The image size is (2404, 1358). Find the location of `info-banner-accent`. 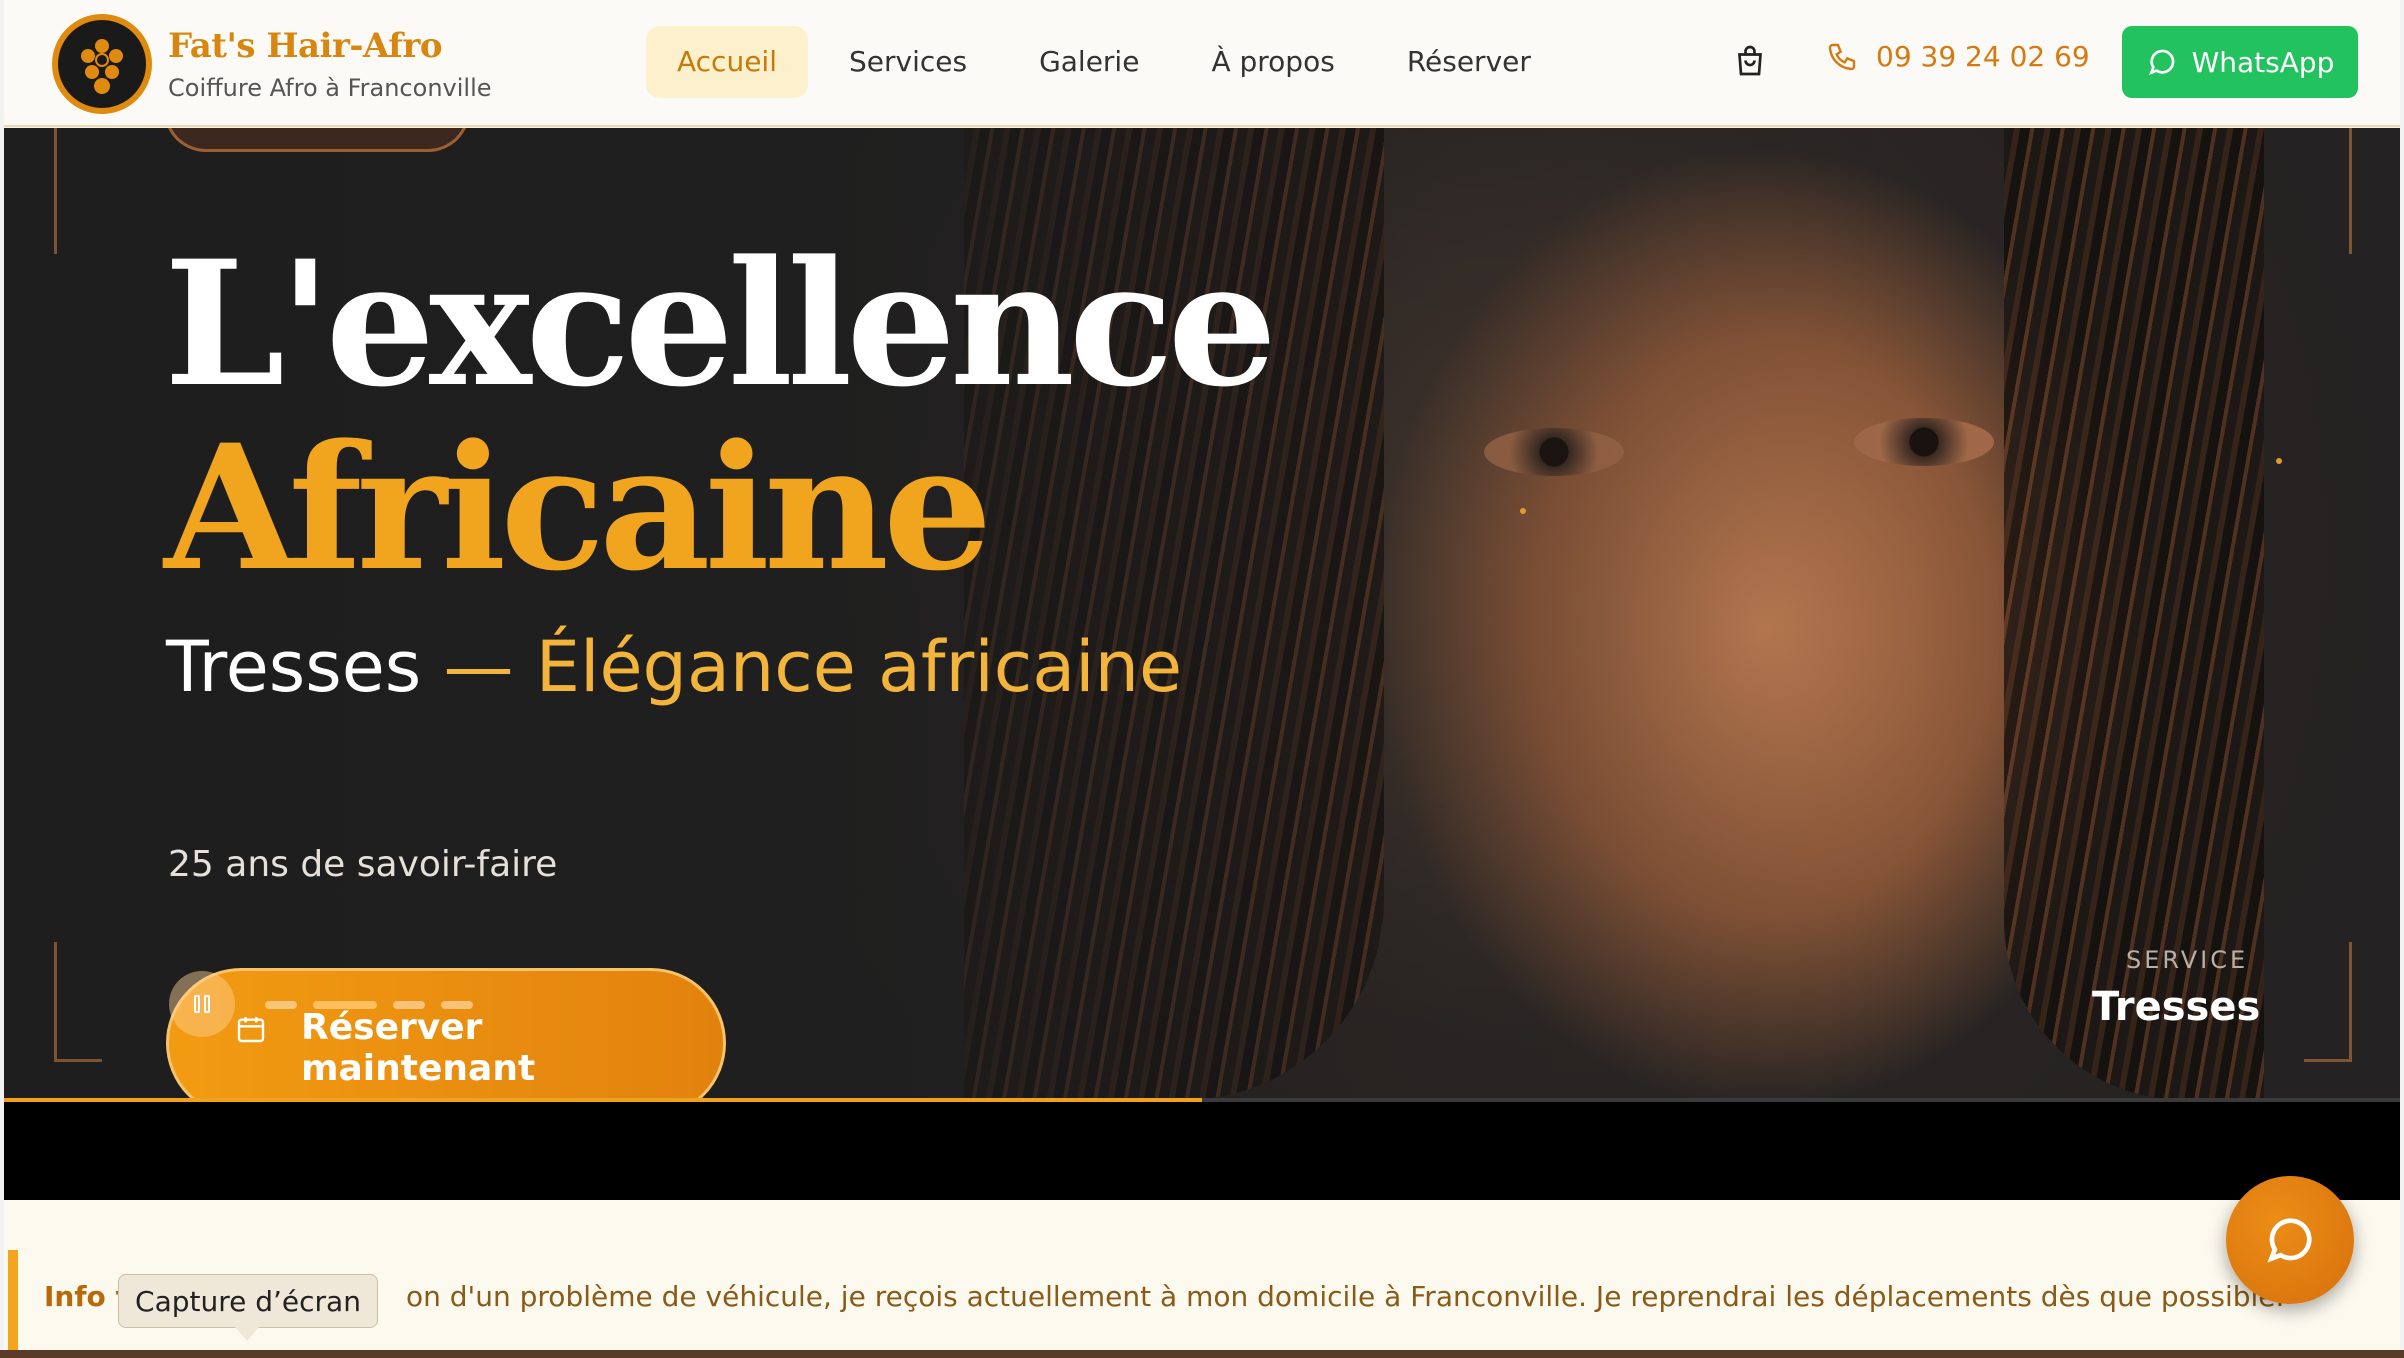

info-banner-accent is located at coordinates (13, 1300).